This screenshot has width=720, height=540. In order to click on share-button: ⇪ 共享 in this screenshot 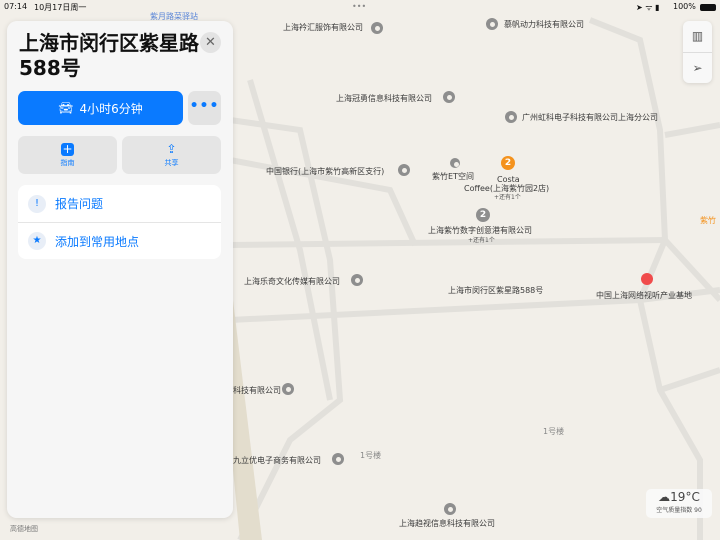, I will do `click(171, 155)`.